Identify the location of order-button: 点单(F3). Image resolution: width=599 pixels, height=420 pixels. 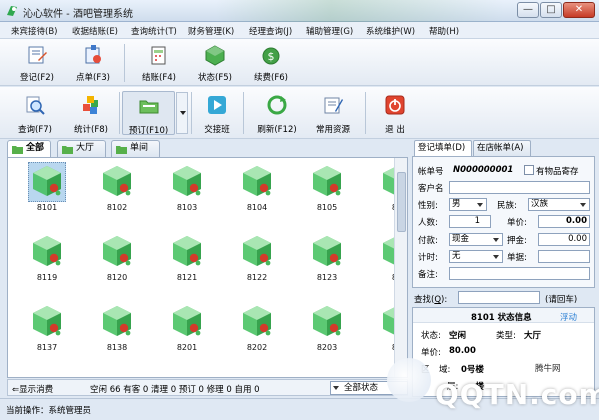
(93, 63).